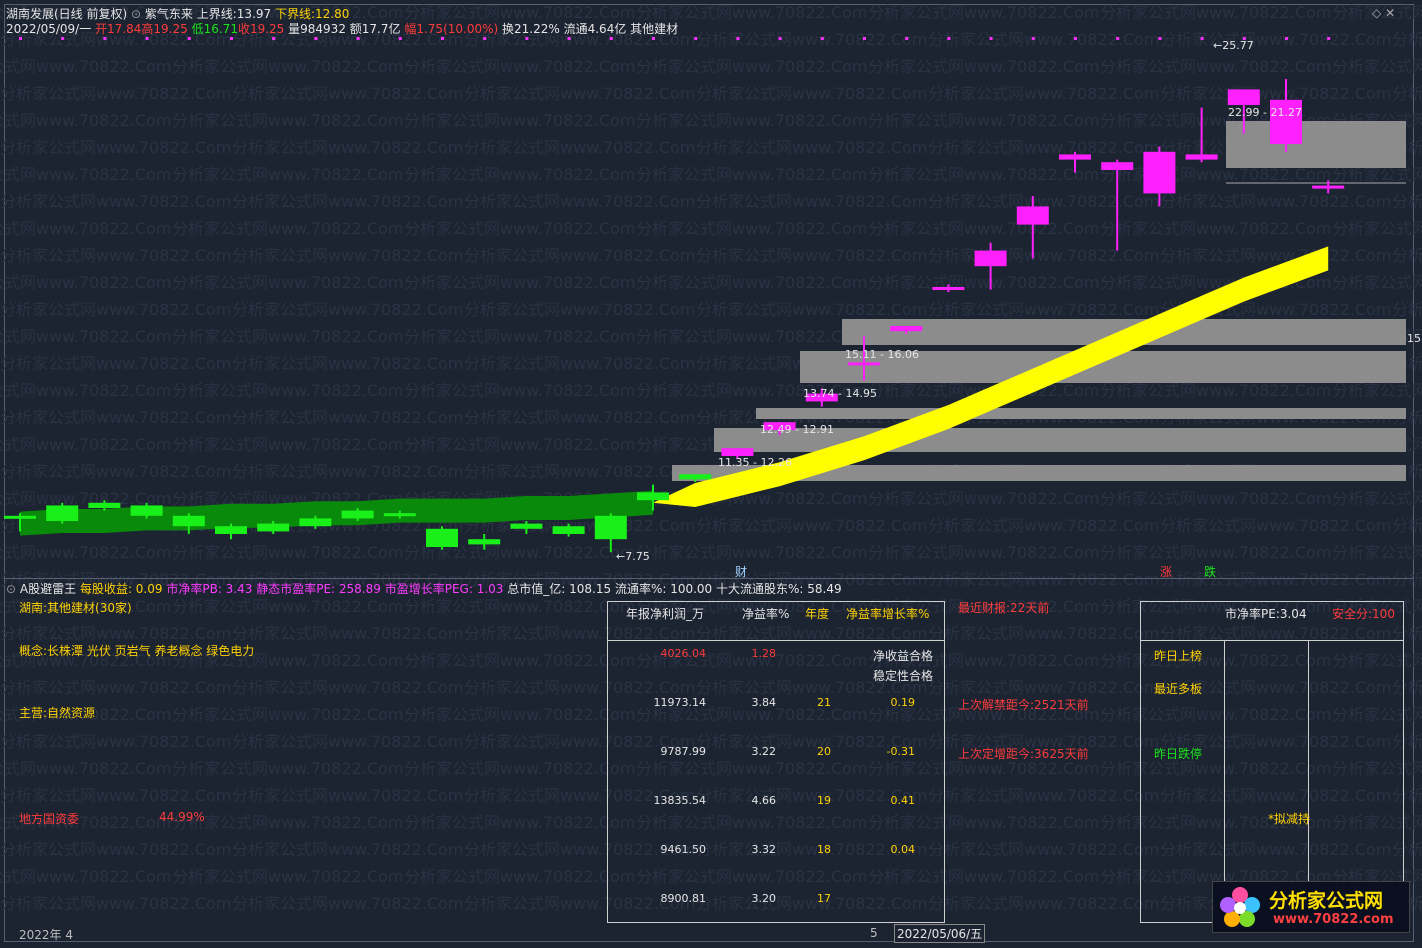 This screenshot has width=1422, height=948. I want to click on table-cell: 11973.14, so click(680, 702).